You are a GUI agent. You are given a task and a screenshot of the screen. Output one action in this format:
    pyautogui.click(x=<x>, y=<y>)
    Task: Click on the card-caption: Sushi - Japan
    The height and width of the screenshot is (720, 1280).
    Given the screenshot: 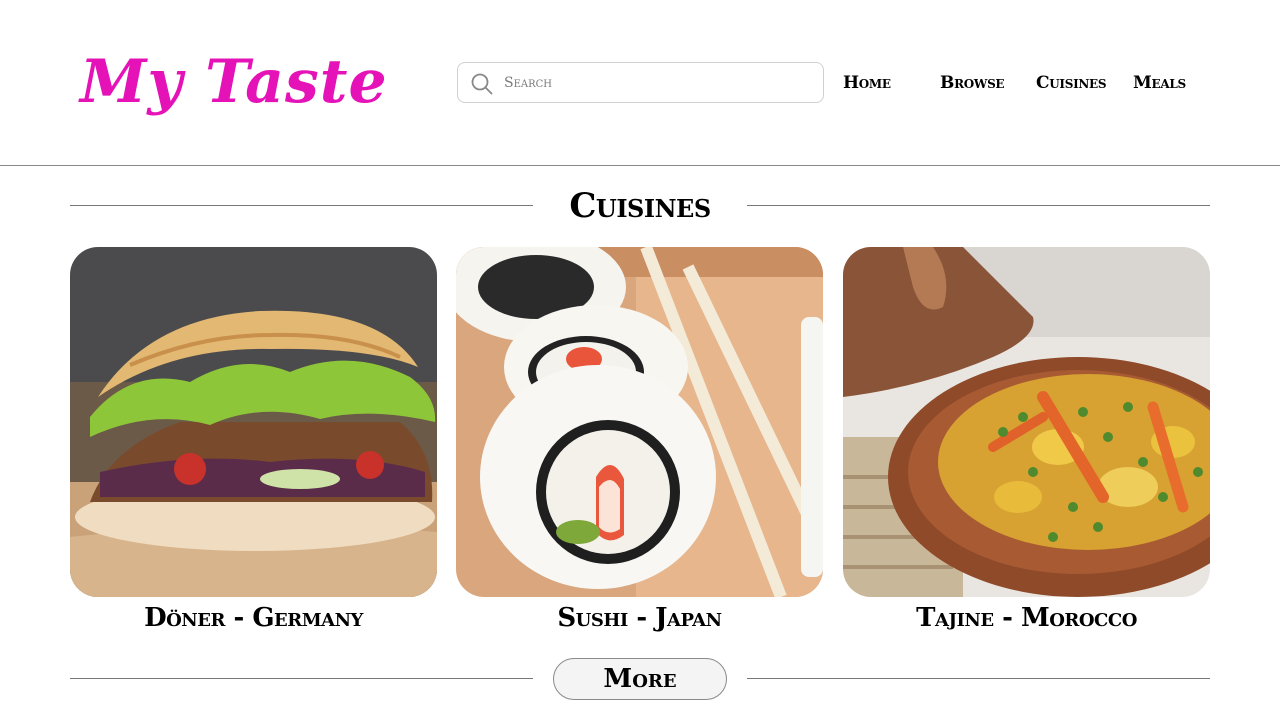 What is the action you would take?
    pyautogui.click(x=639, y=618)
    